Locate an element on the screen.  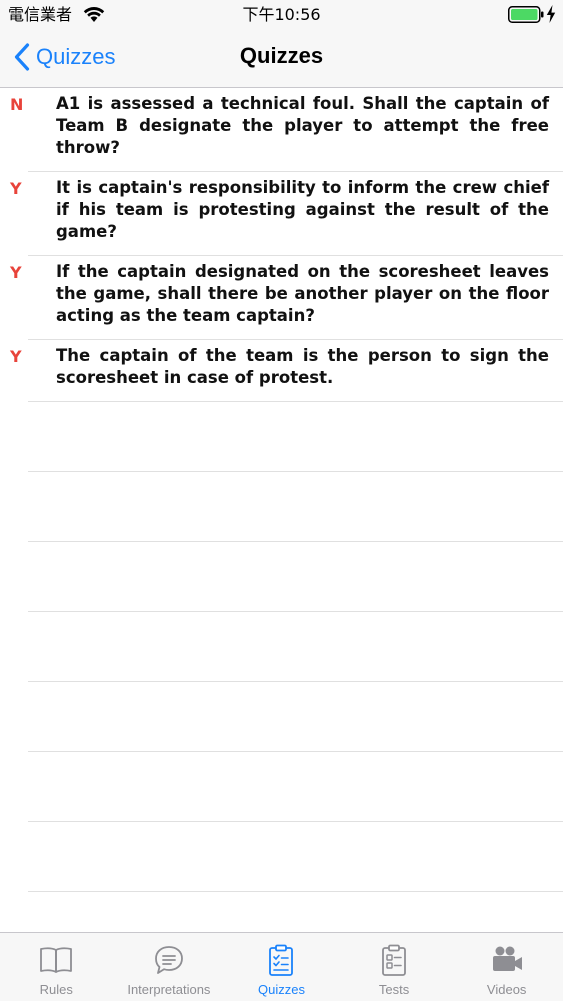
status-time: 下午10:56 is located at coordinates (281, 14).